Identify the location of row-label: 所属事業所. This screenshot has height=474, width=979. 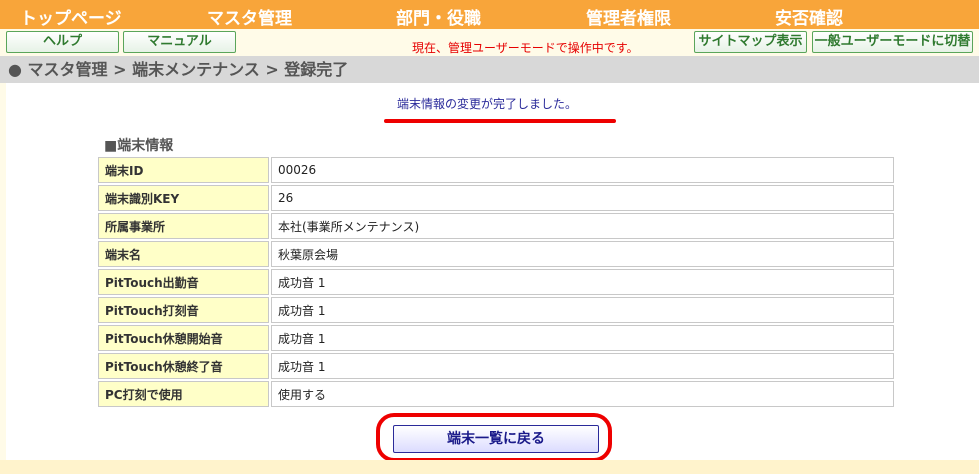
(183, 226).